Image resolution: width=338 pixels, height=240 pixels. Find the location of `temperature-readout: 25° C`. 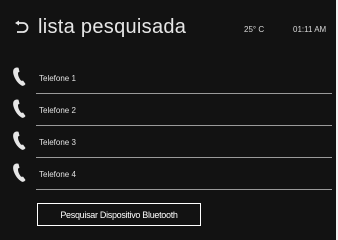

temperature-readout: 25° C is located at coordinates (254, 29).